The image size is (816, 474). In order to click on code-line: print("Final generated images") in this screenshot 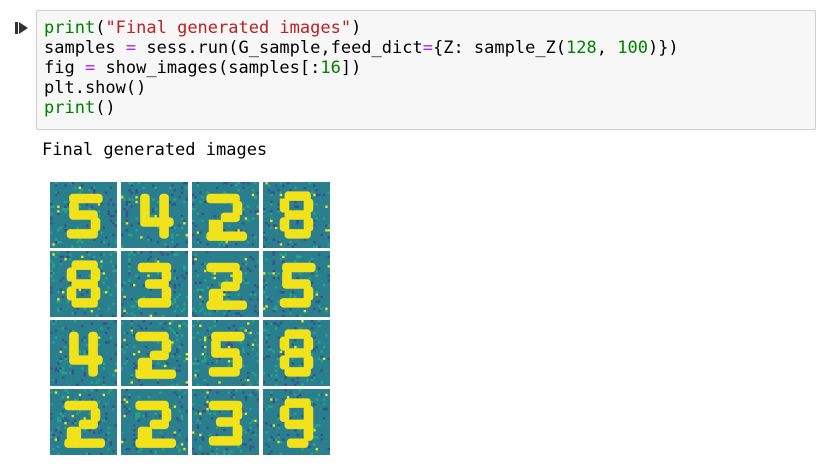, I will do `click(202, 28)`.